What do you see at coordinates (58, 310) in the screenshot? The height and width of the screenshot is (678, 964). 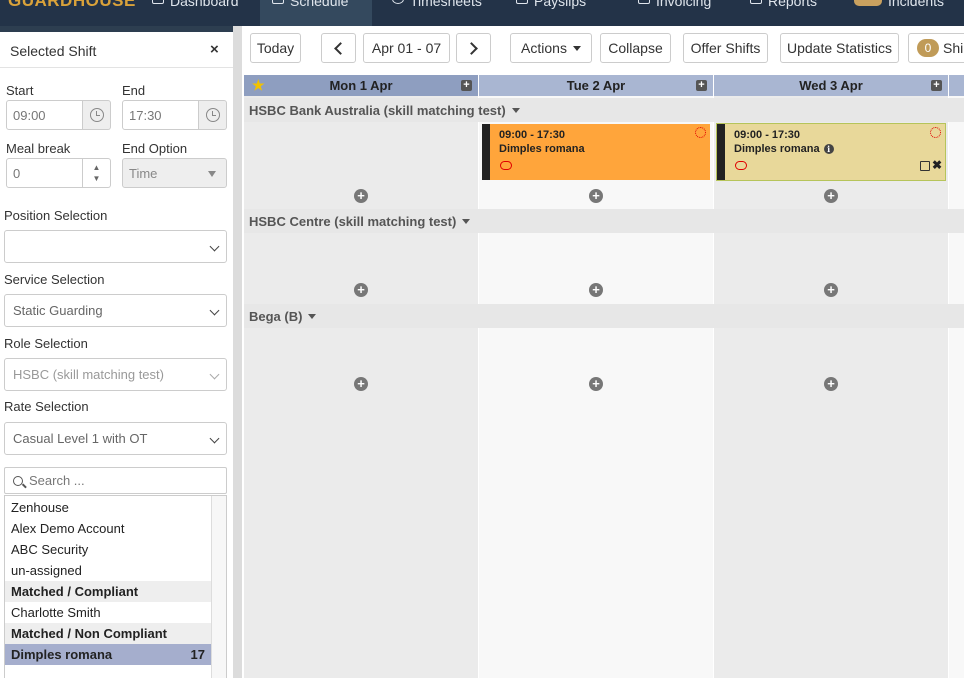 I see `service-value: Static Guarding` at bounding box center [58, 310].